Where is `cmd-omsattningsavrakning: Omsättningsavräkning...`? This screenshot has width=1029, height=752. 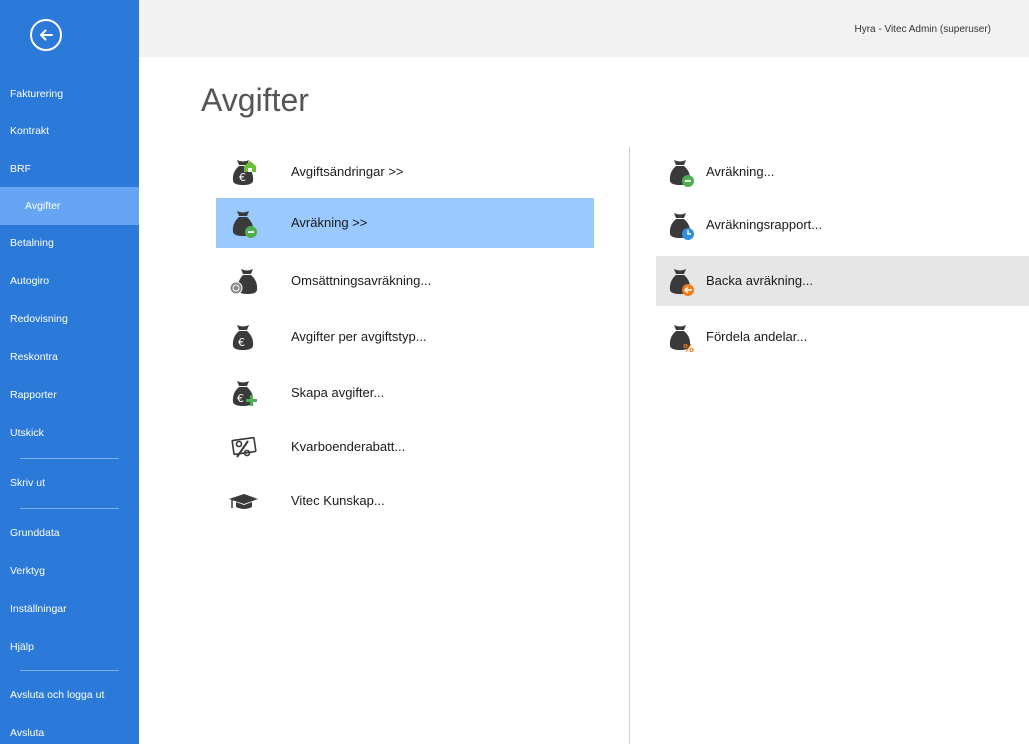 cmd-omsattningsavrakning: Omsättningsavräkning... is located at coordinates (405, 281).